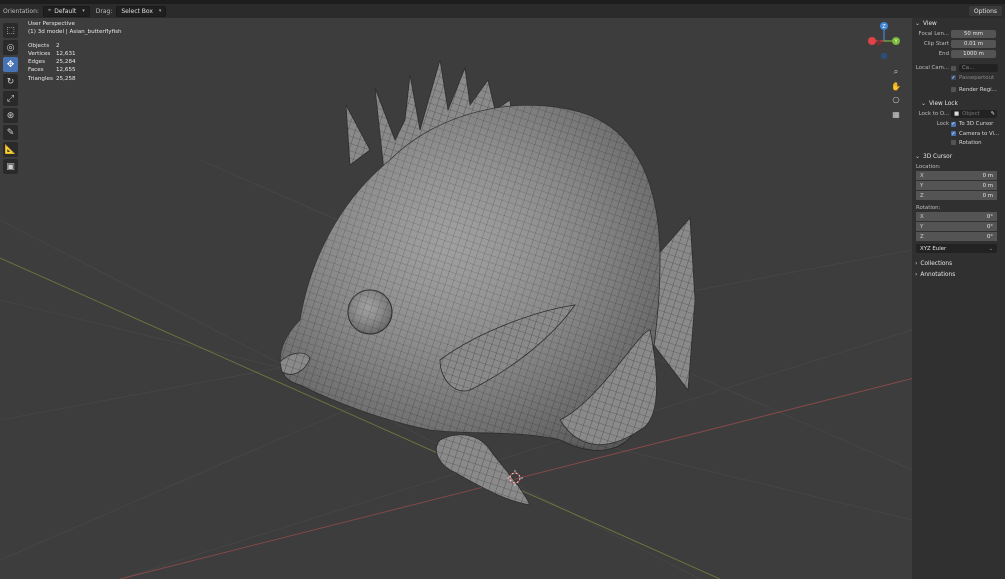 This screenshot has width=1005, height=579. What do you see at coordinates (958, 263) in the screenshot?
I see `collections-section-header: › Collections` at bounding box center [958, 263].